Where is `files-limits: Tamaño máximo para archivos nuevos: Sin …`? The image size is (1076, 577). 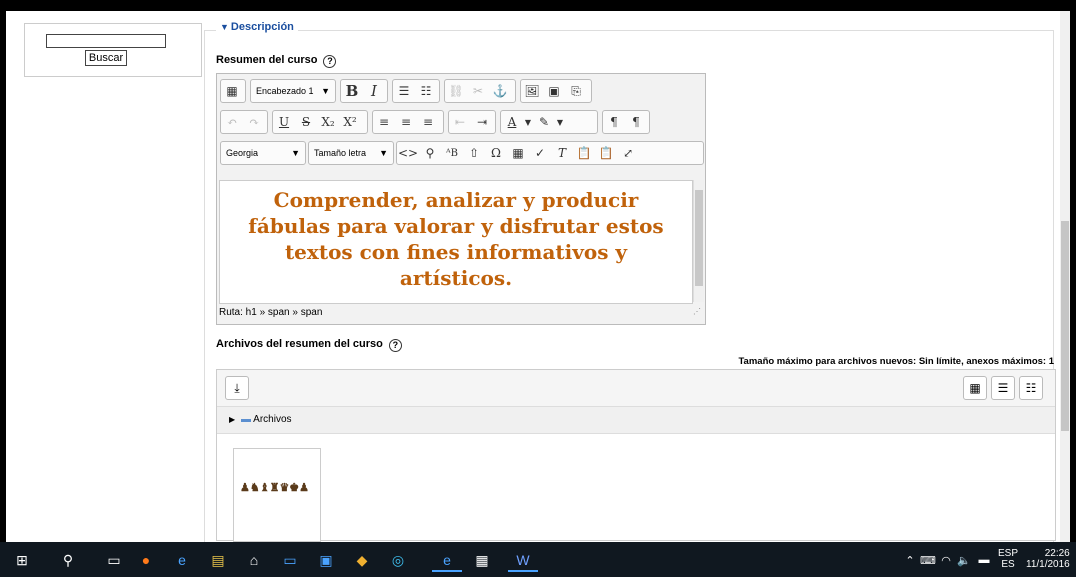
files-limits: Tamaño máximo para archivos nuevos: Sin … is located at coordinates (896, 361).